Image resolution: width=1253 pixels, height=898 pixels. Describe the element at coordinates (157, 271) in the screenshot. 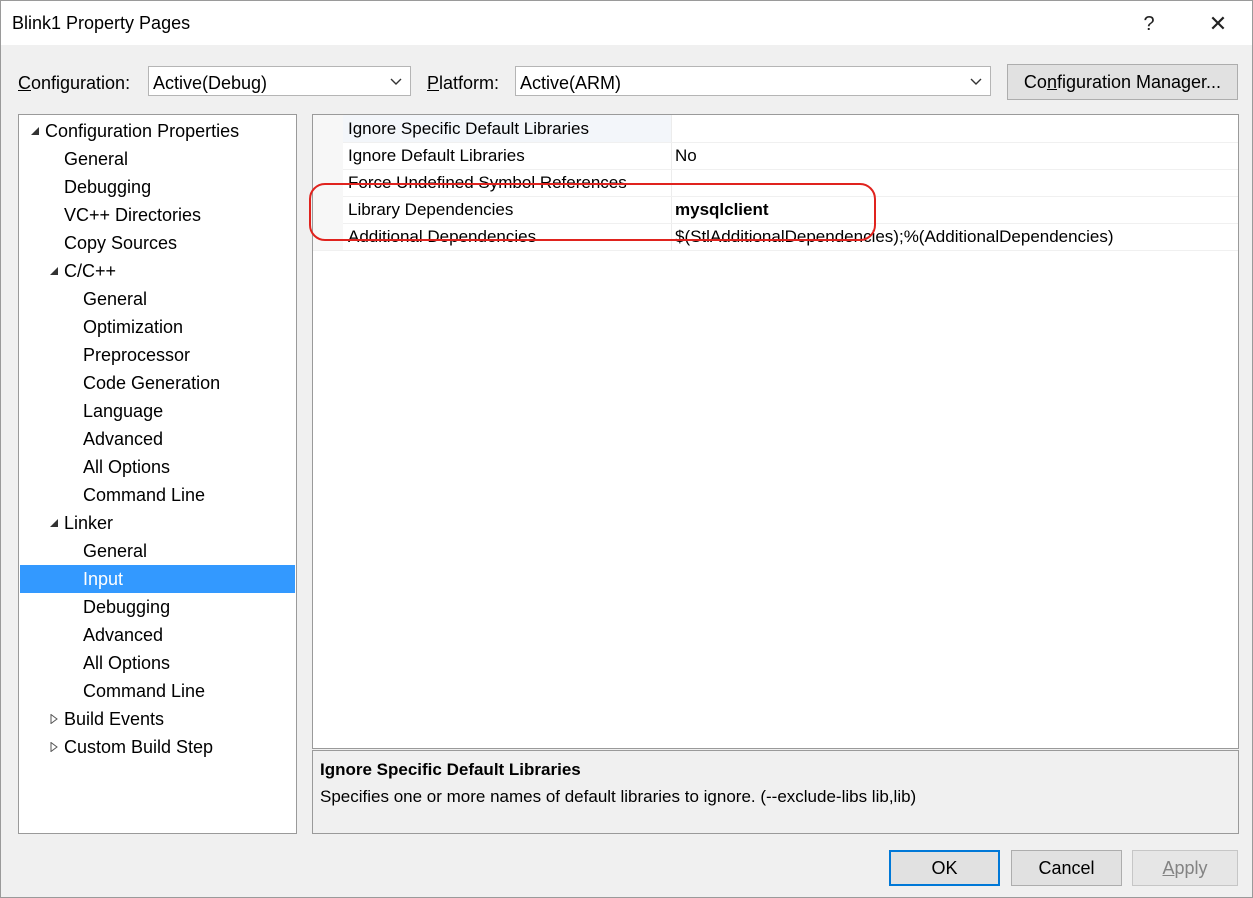

I see `tree-item: C/C++` at that location.